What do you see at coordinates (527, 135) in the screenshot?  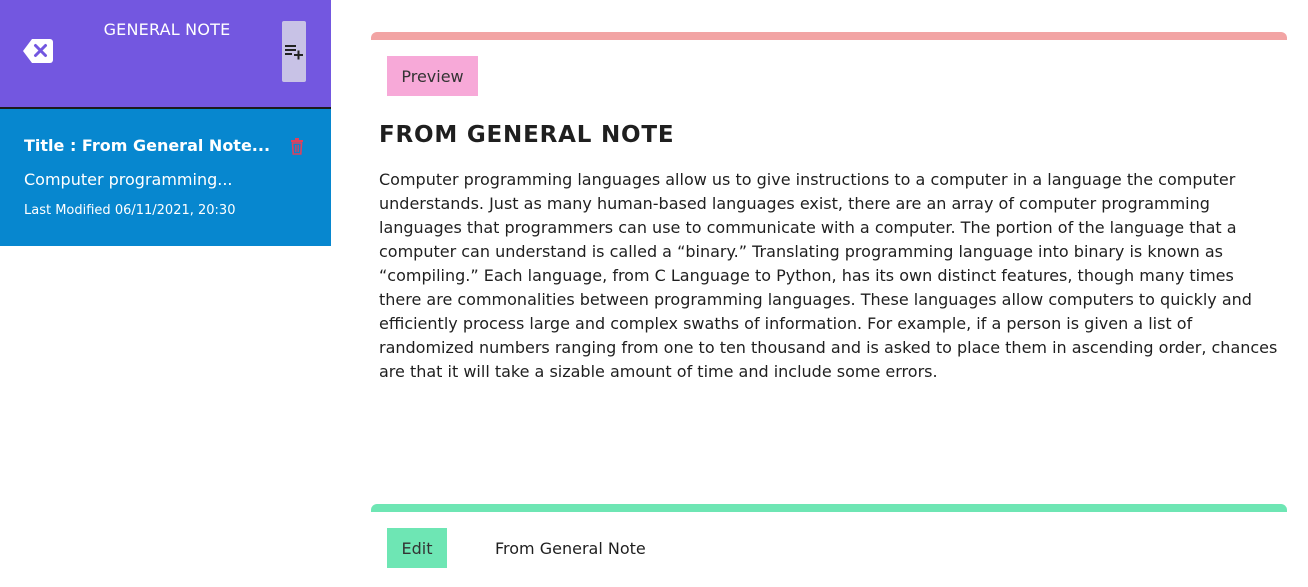 I see `note-heading: FROM GENERAL NOTE` at bounding box center [527, 135].